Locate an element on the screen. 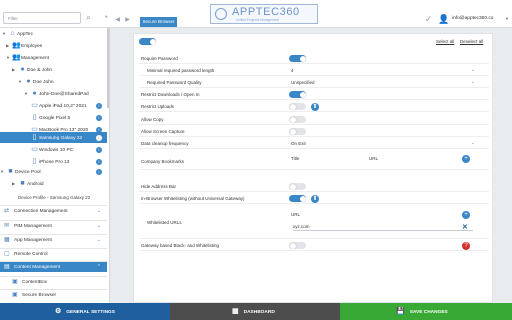  section-app-management: ▦ App Management ⌄ is located at coordinates (53, 239).